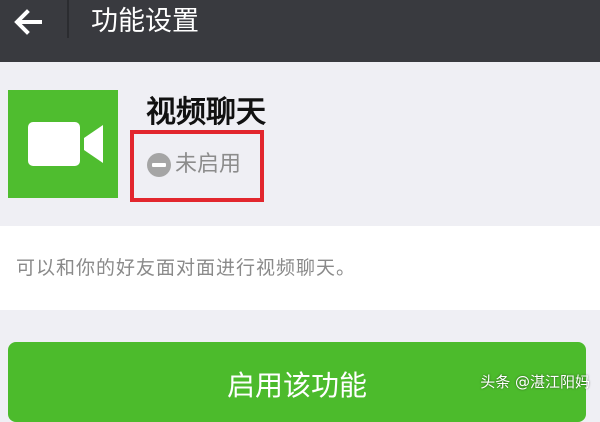  I want to click on feature-name: 视频聊天, so click(206, 112).